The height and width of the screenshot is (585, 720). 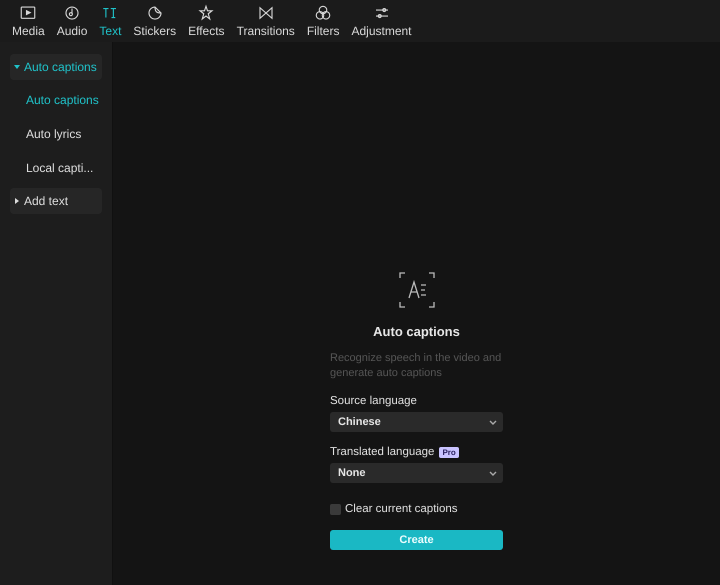 I want to click on field-label: Translated language, so click(x=382, y=452).